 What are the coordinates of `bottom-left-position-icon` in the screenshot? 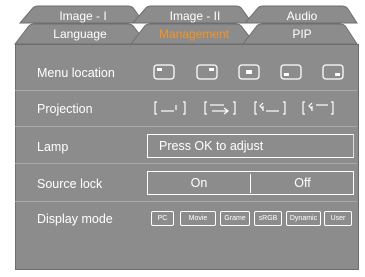 It's located at (291, 72).